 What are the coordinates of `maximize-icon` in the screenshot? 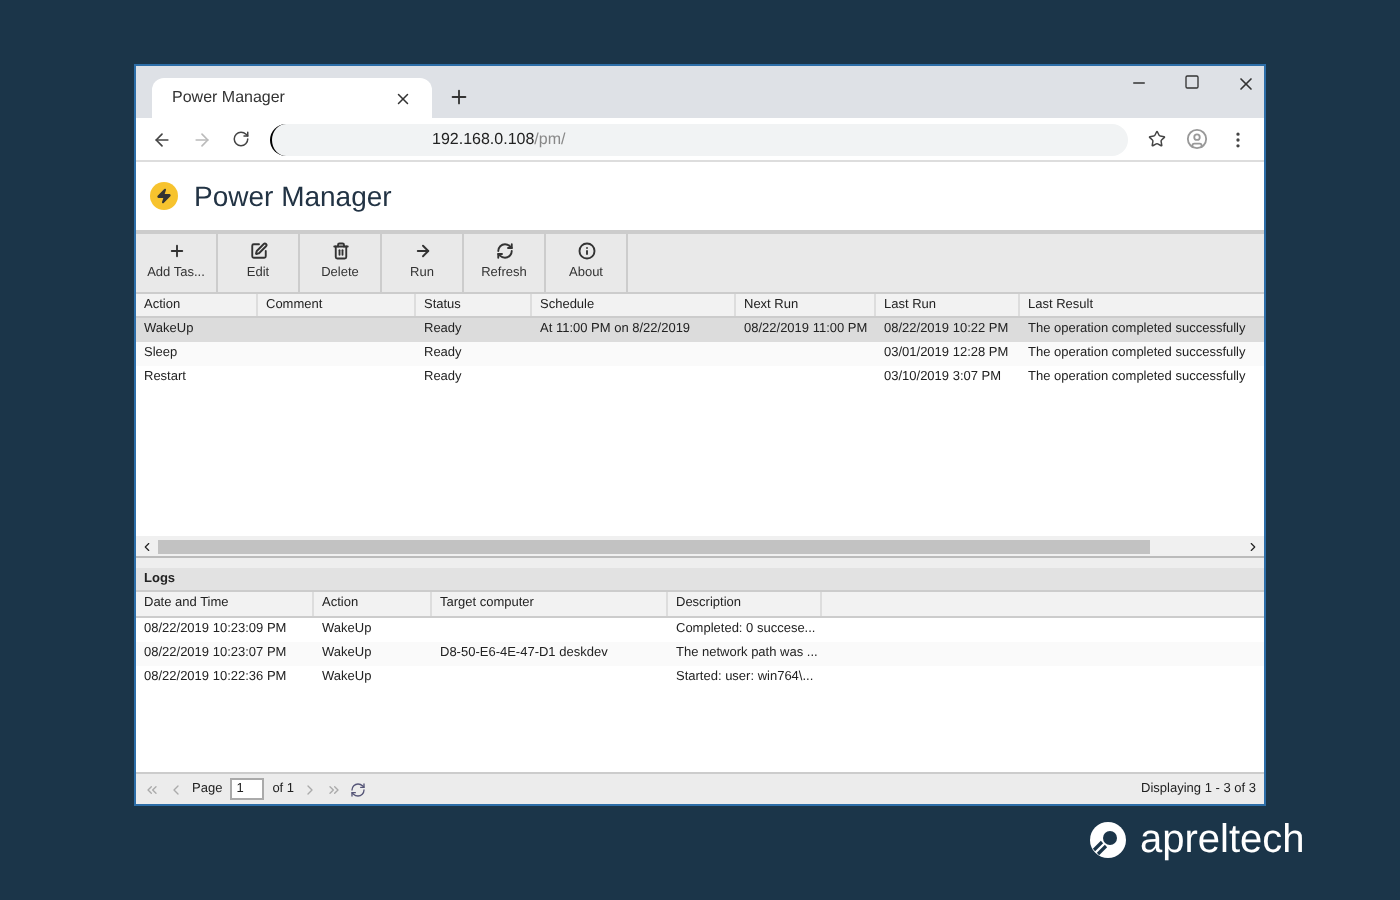 It's located at (1192, 82).